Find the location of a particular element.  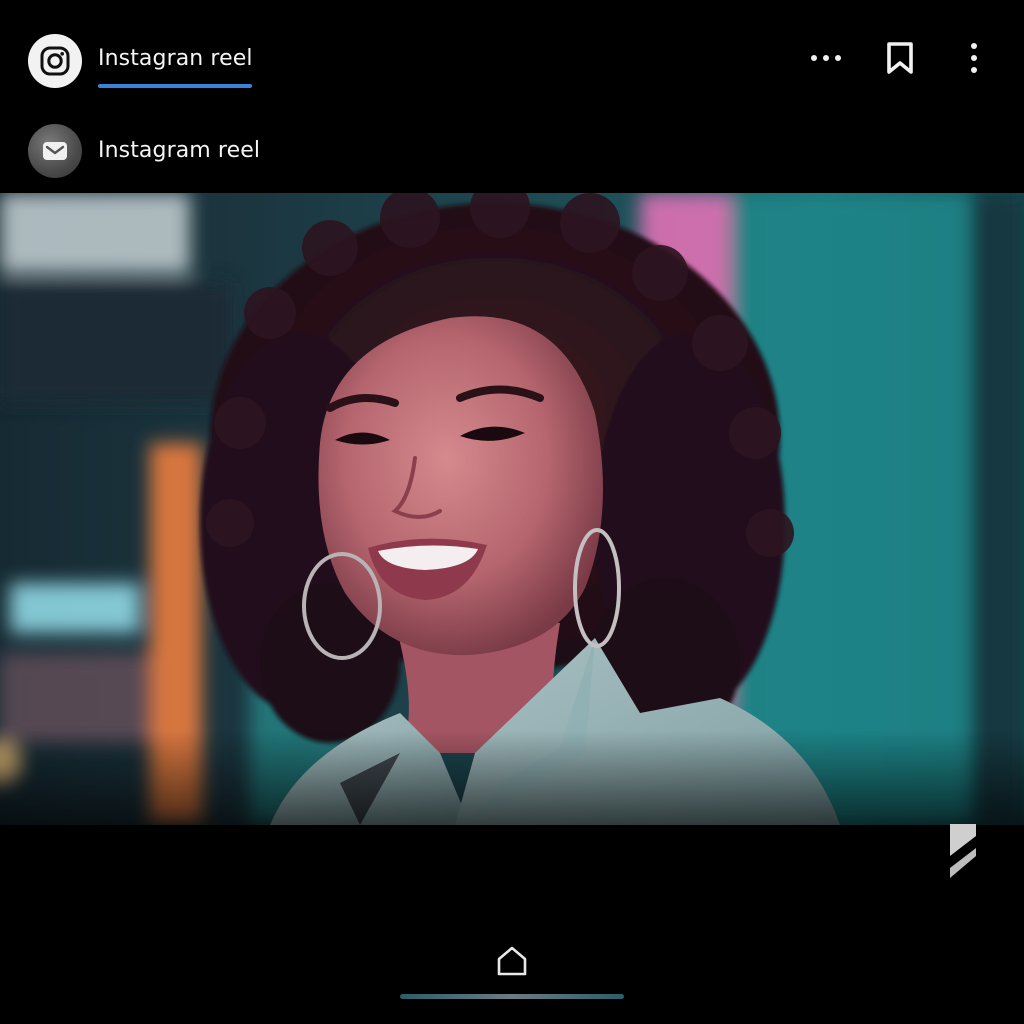

more-vertical-icon is located at coordinates (974, 58).